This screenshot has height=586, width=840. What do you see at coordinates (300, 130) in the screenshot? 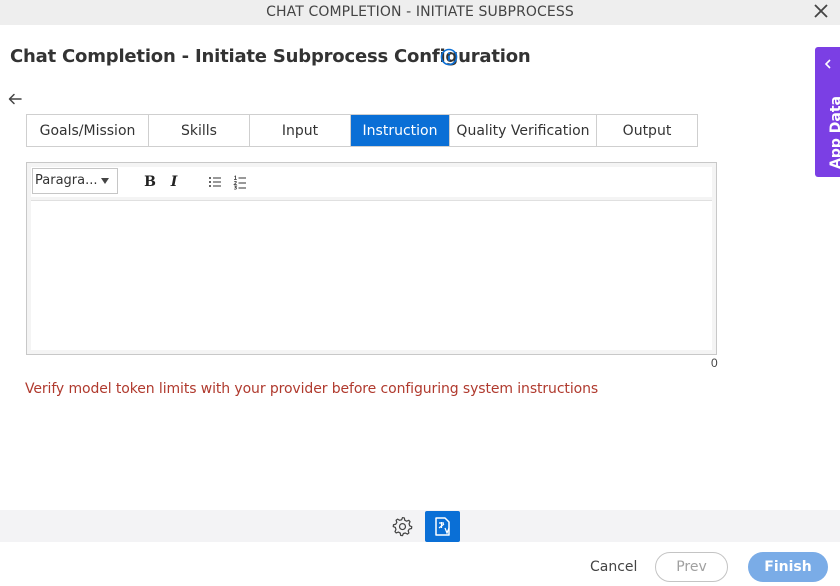
I see `tab-input: Input` at bounding box center [300, 130].